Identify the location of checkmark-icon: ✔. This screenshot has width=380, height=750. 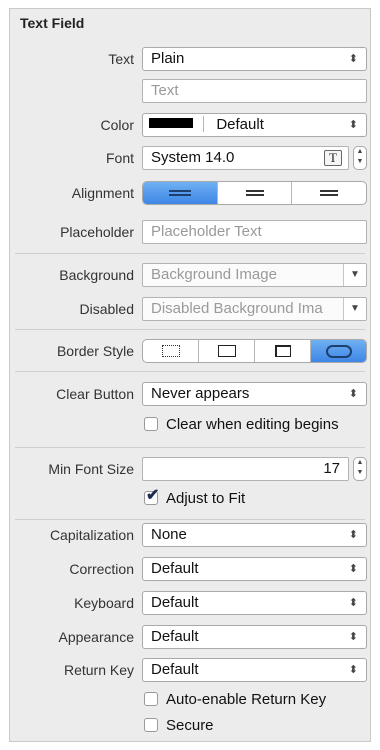
(153, 495).